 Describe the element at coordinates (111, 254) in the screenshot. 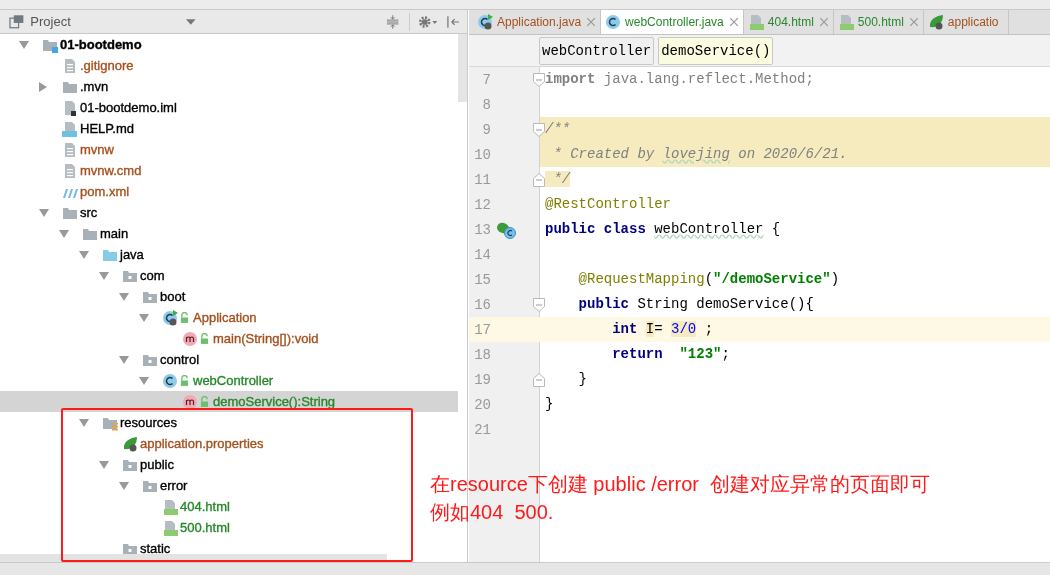

I see `tree-item: java` at that location.